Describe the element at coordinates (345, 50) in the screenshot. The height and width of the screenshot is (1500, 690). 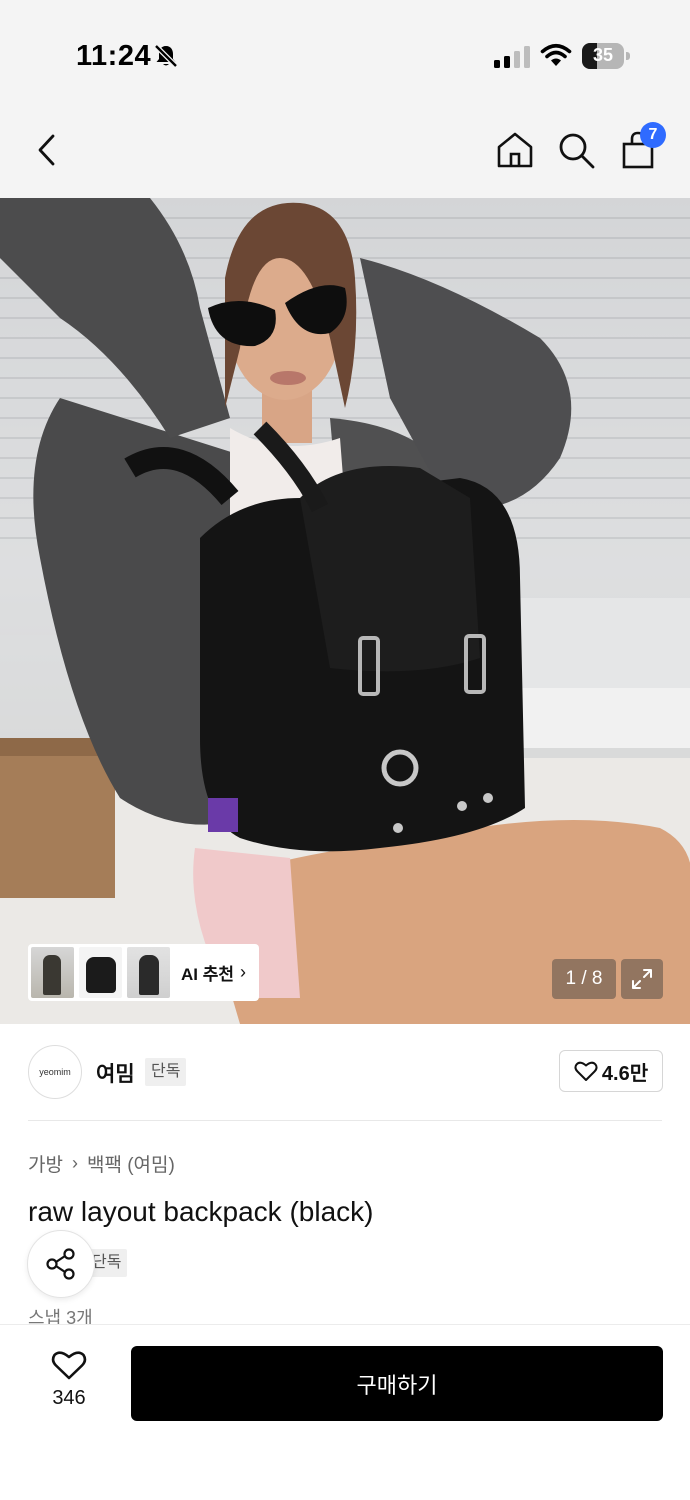
I see `status-bar: 11:24 35` at that location.